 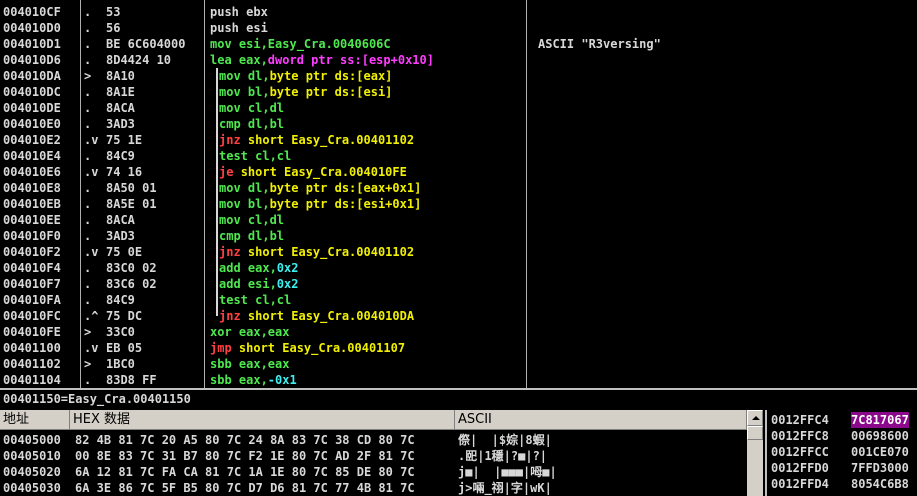 I want to click on stack-row: 0012FFC4 7C817067, so click(x=842, y=420).